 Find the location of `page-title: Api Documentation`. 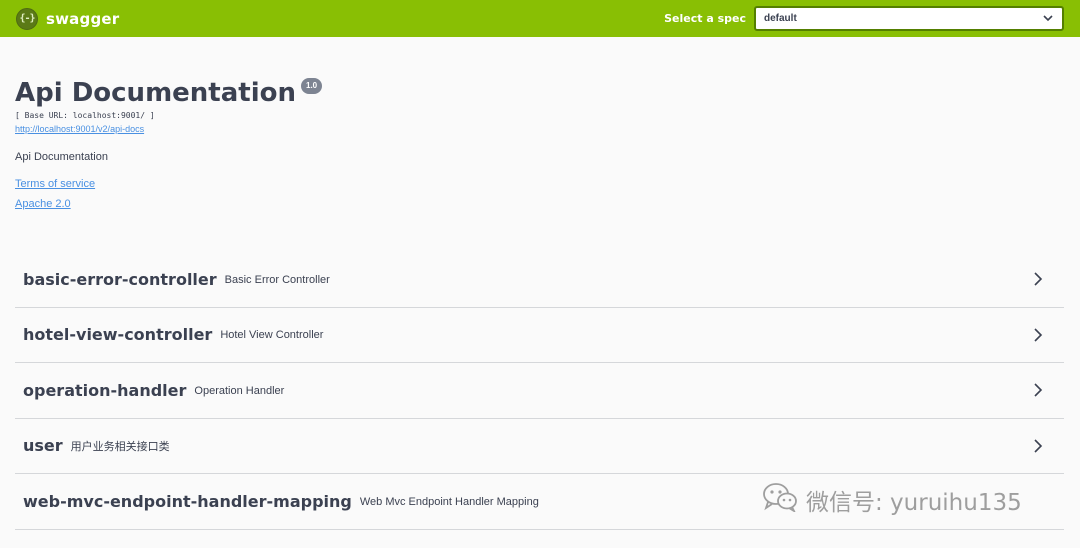

page-title: Api Documentation is located at coordinates (155, 93).